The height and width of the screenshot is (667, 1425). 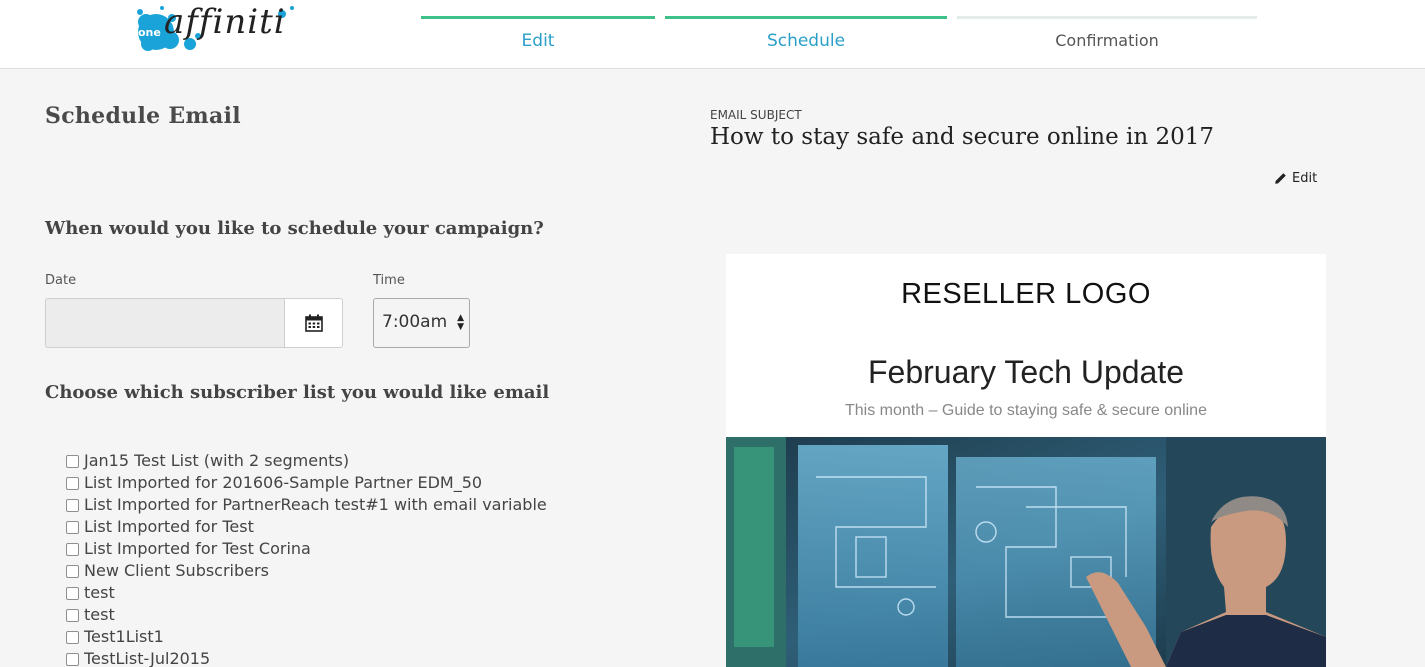 I want to click on list-item-label: Test1List1, so click(x=124, y=636).